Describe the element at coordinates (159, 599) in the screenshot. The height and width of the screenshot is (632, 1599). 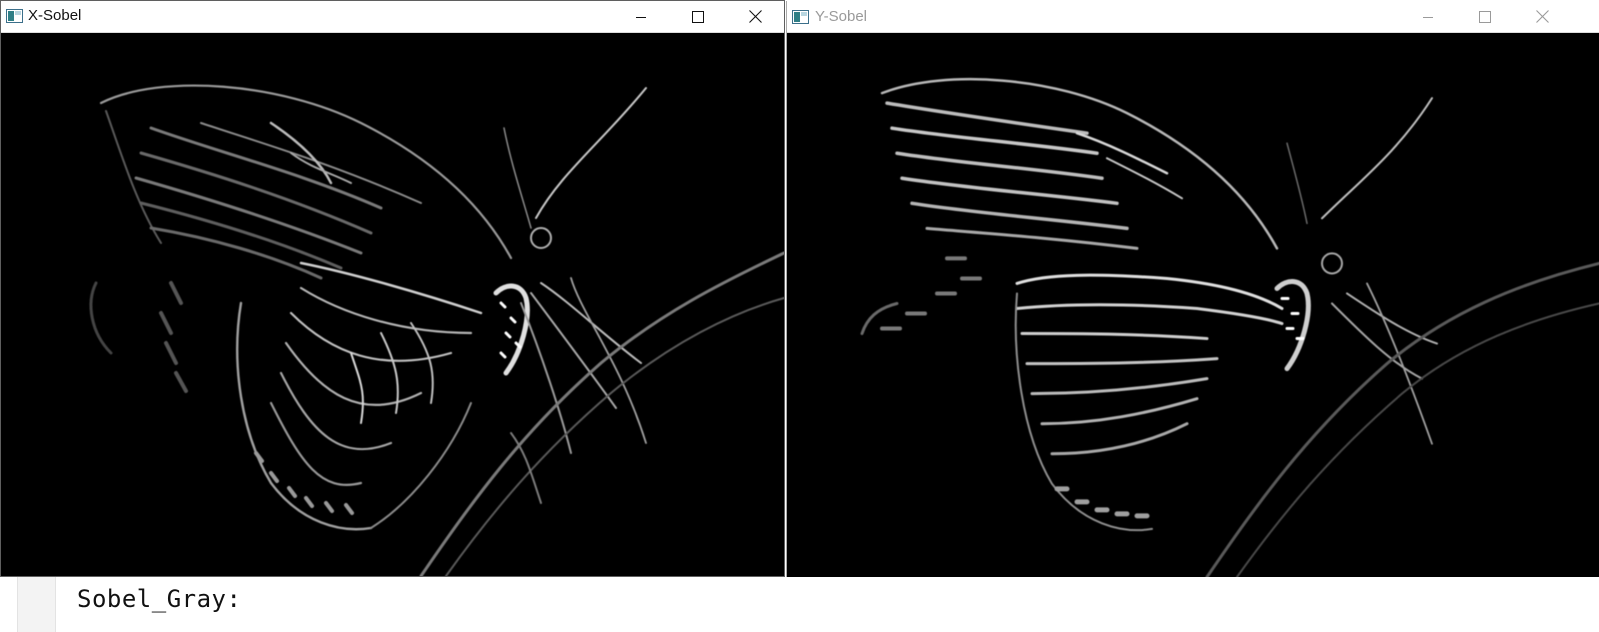
I see `code-line: Sobel_Gray:` at that location.